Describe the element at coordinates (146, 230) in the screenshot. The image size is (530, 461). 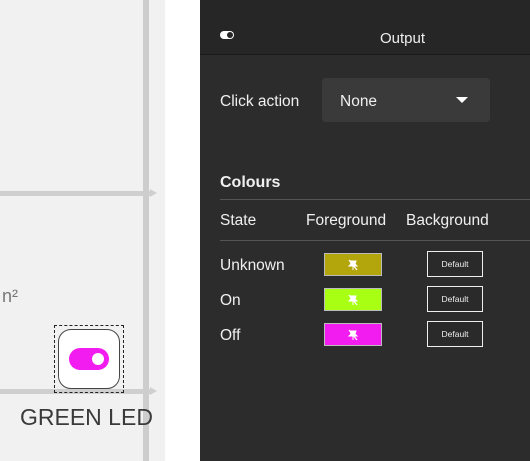
I see `canvas-divider` at that location.